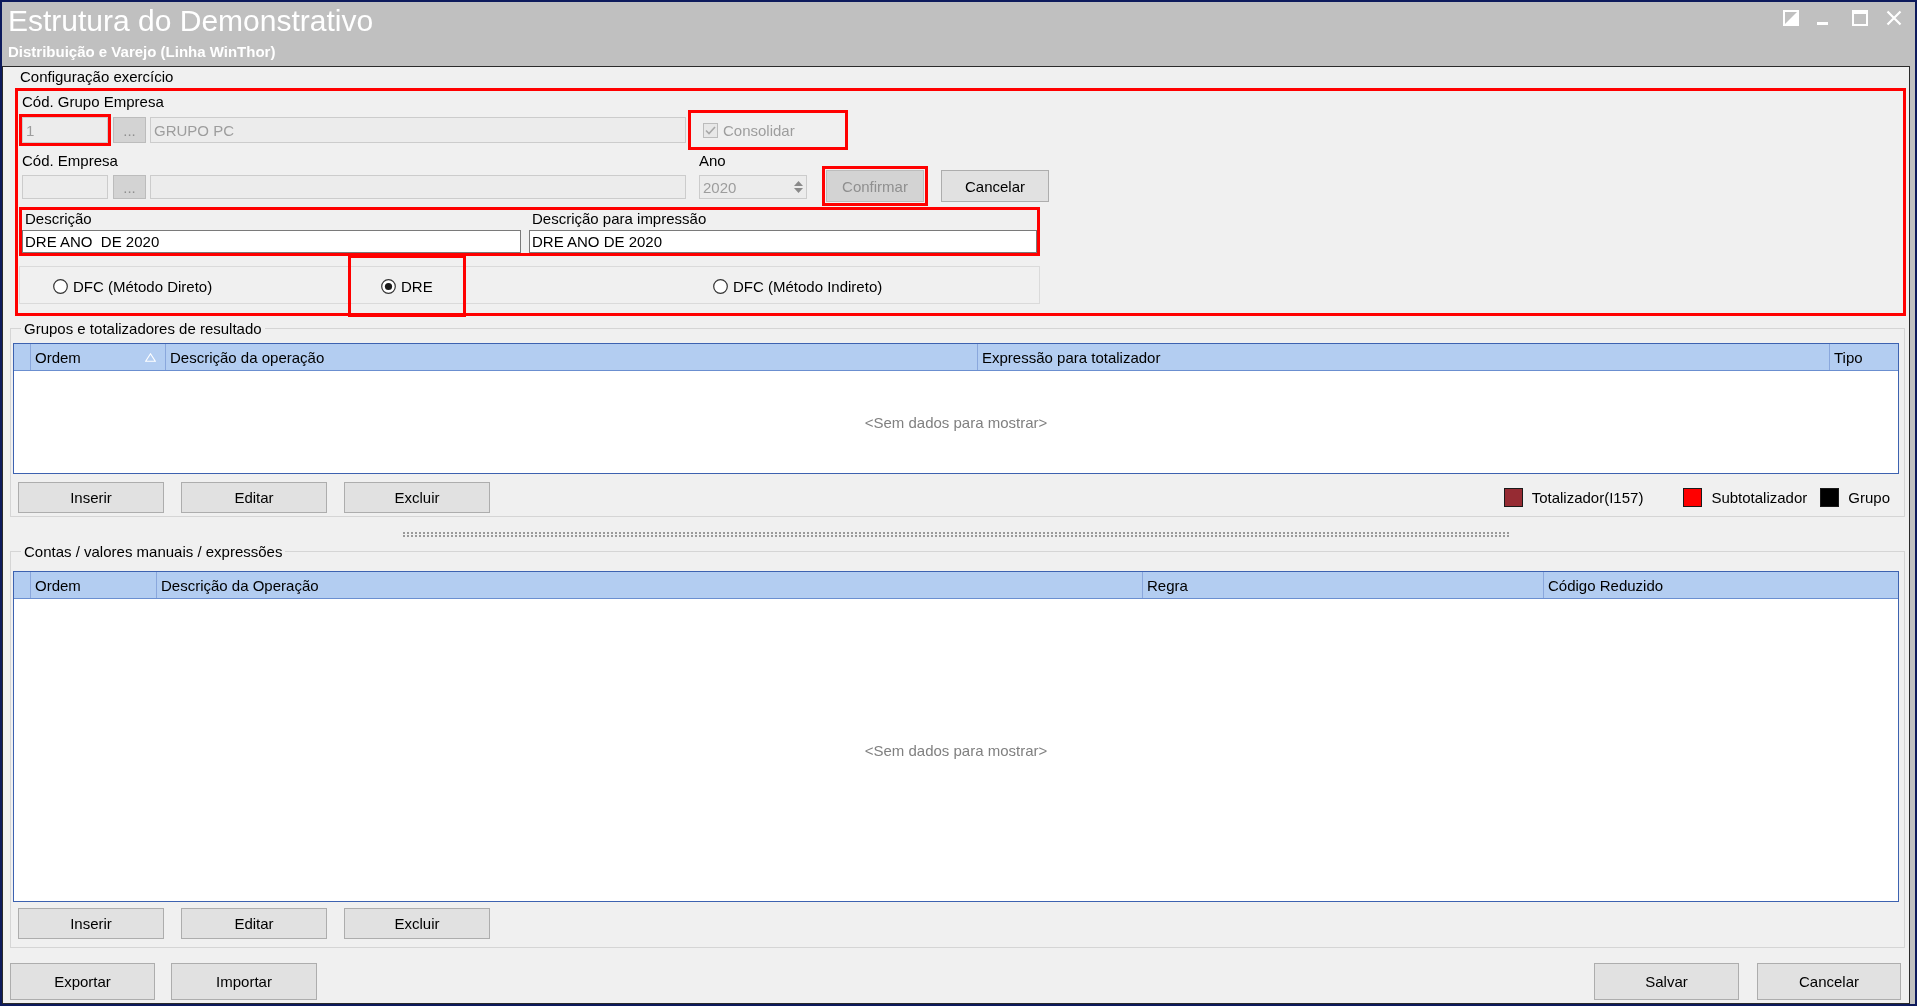 This screenshot has width=1917, height=1006. Describe the element at coordinates (1864, 357) in the screenshot. I see `column-header: Tipo` at that location.